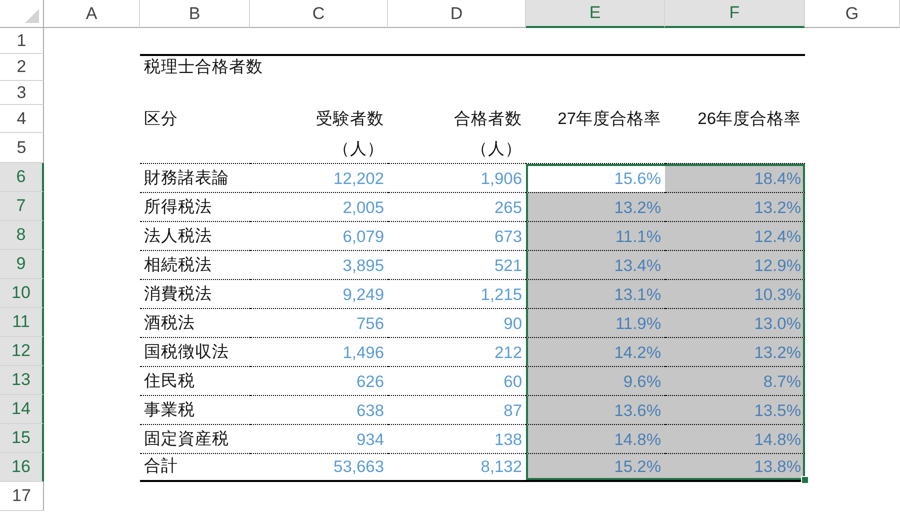 This screenshot has height=512, width=900. I want to click on table-cell: 756, so click(319, 322).